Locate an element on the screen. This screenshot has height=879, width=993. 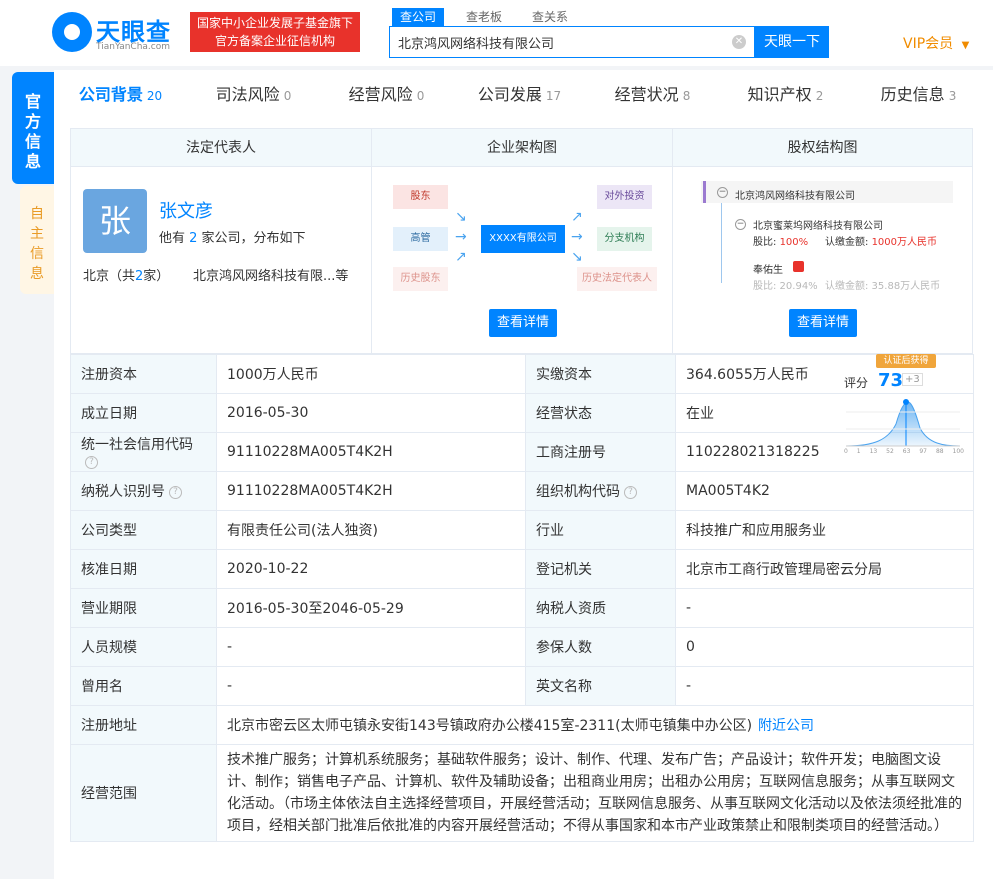
clear-icon: ✕ is located at coordinates (739, 42).